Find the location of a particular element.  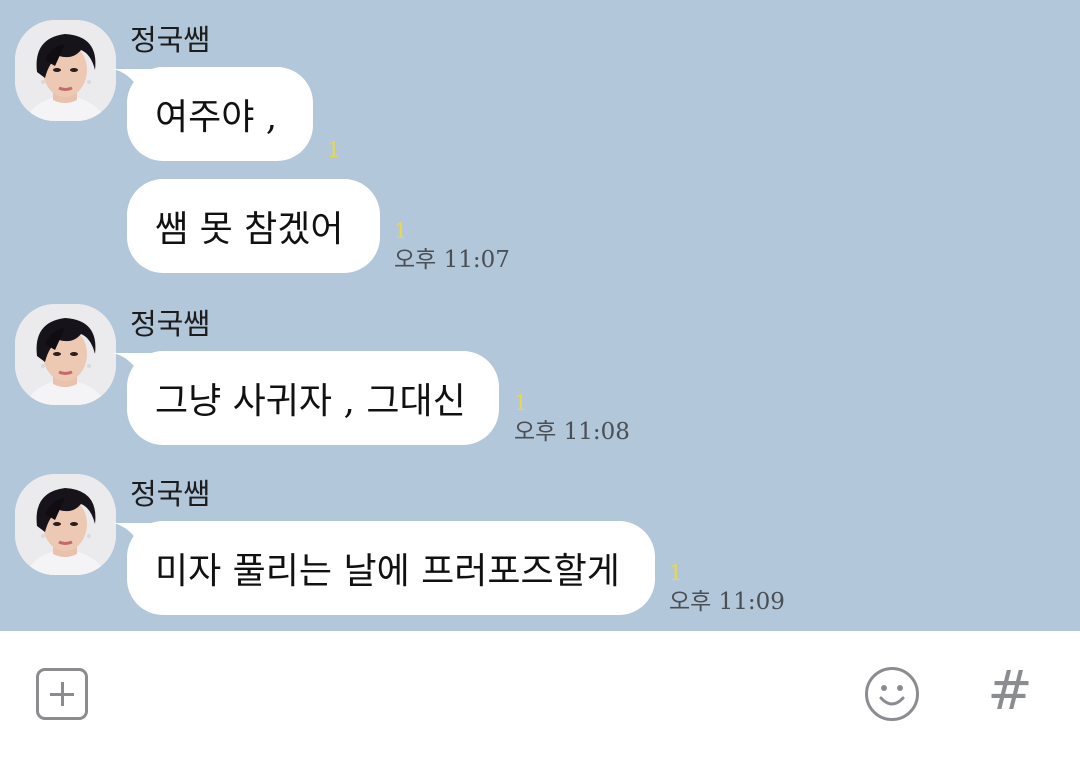

message-timestamp: 오후 11:08 is located at coordinates (572, 432).